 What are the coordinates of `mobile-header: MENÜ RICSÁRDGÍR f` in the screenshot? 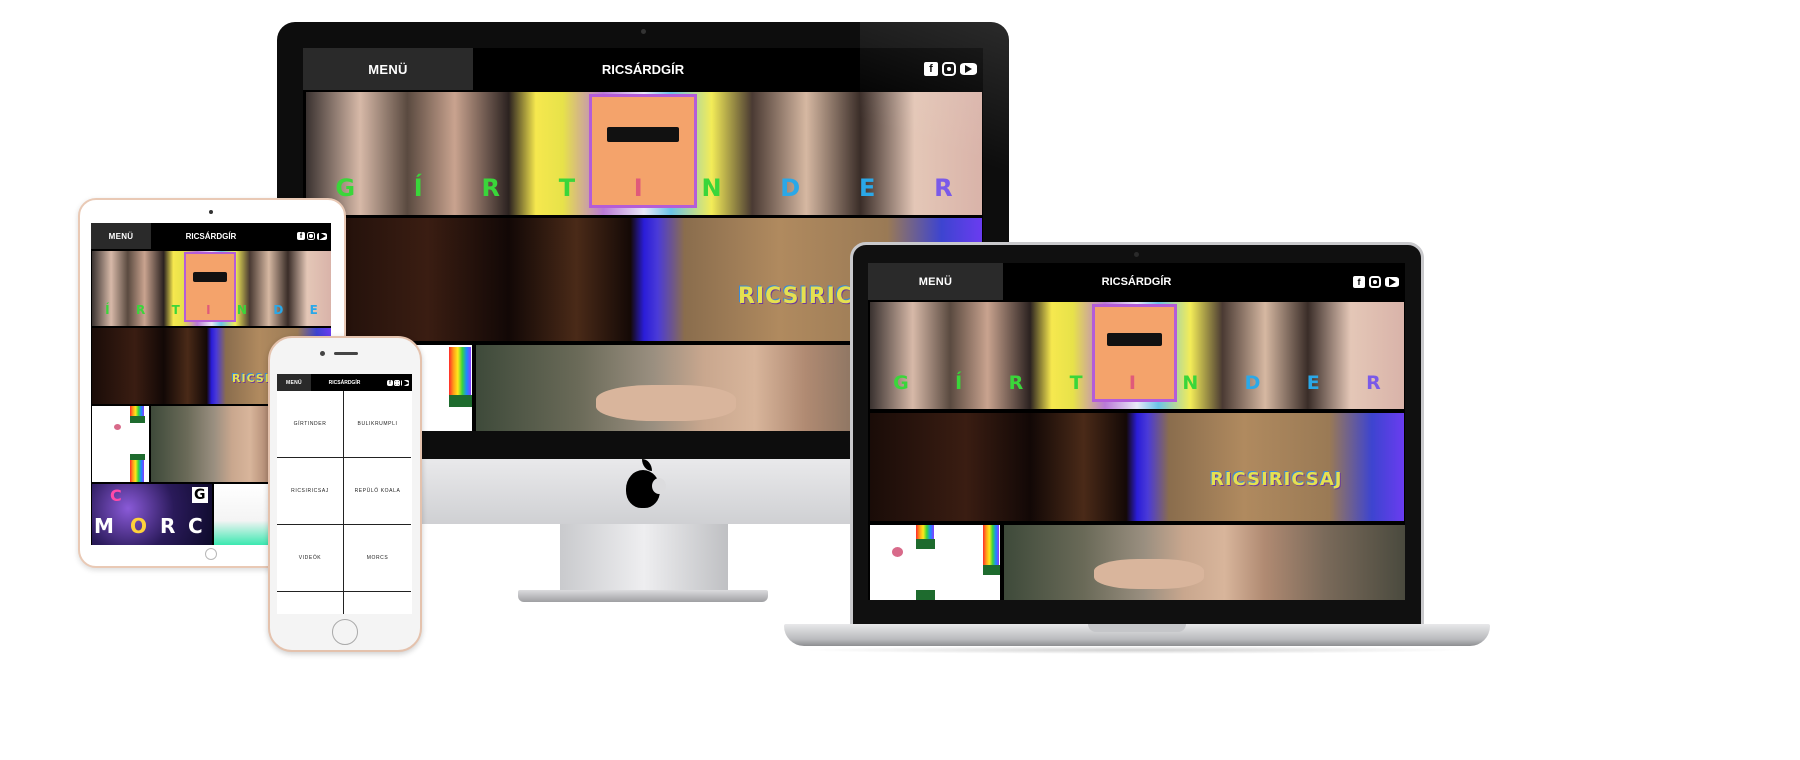 It's located at (344, 382).